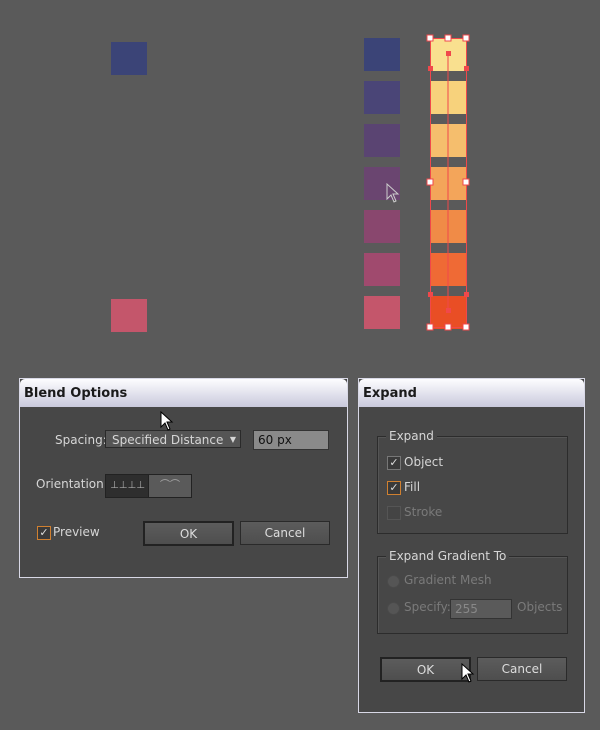 The width and height of the screenshot is (600, 730). What do you see at coordinates (394, 488) in the screenshot?
I see `fill-checkbox: ✓` at bounding box center [394, 488].